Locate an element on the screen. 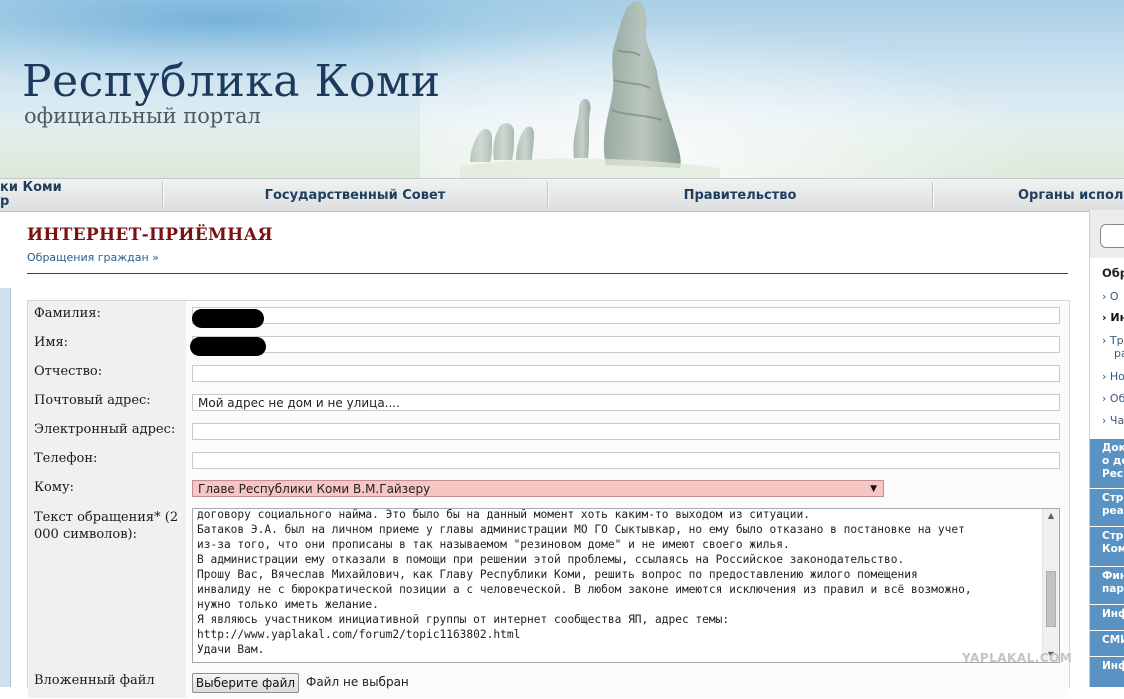  form-row-email: Электронный адрес: is located at coordinates (548, 432).